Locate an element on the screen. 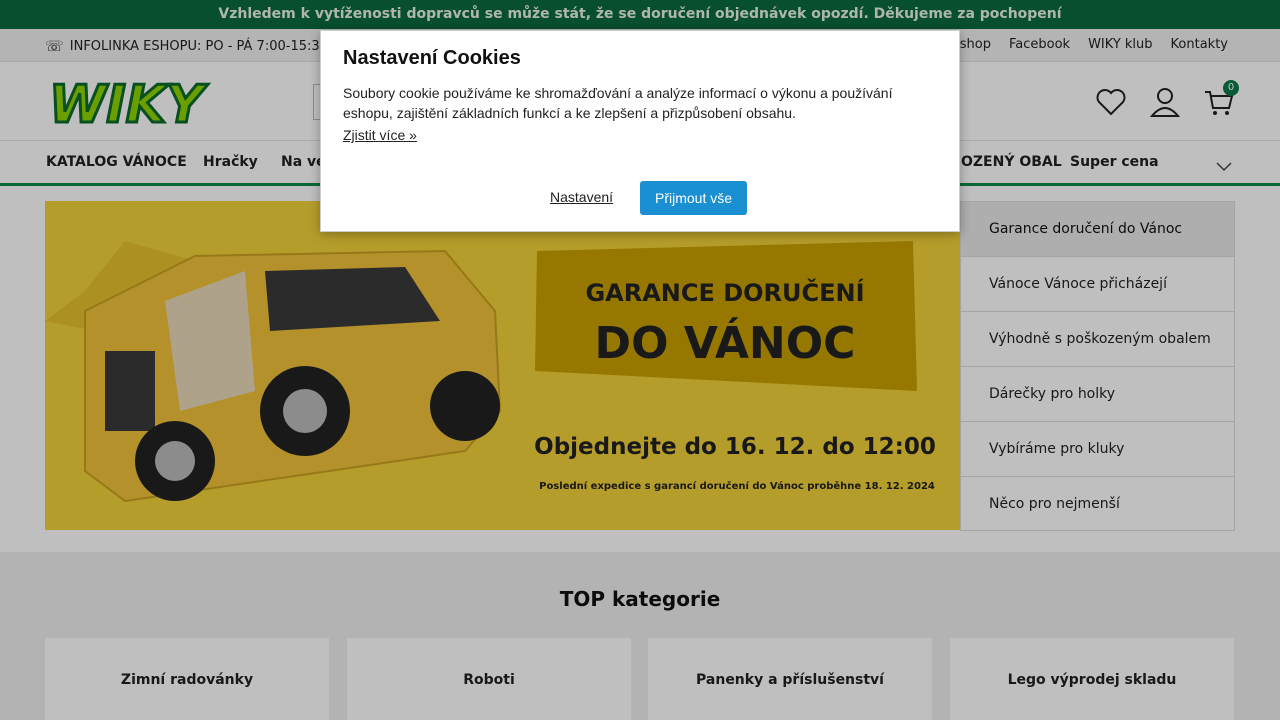 The height and width of the screenshot is (728, 1280). cookie-modal-title: Nastavení Cookies is located at coordinates (432, 58).